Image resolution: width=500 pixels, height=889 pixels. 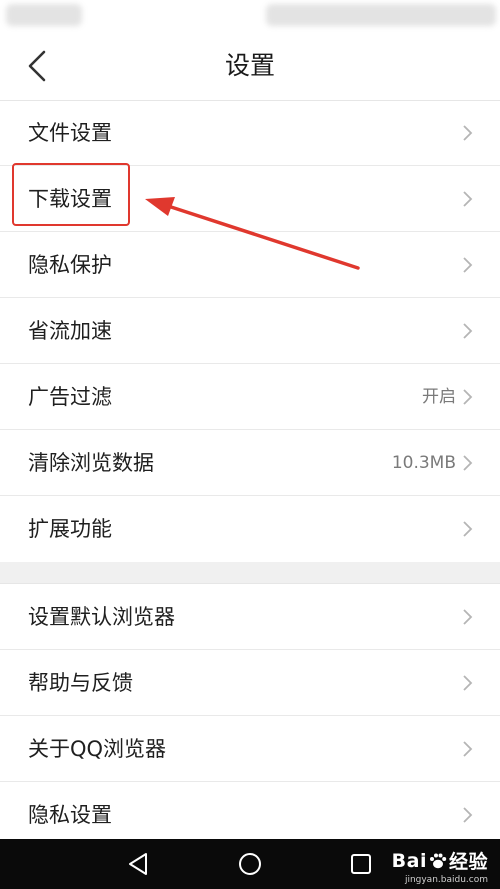 What do you see at coordinates (70, 133) in the screenshot?
I see `row-label: 文件设置` at bounding box center [70, 133].